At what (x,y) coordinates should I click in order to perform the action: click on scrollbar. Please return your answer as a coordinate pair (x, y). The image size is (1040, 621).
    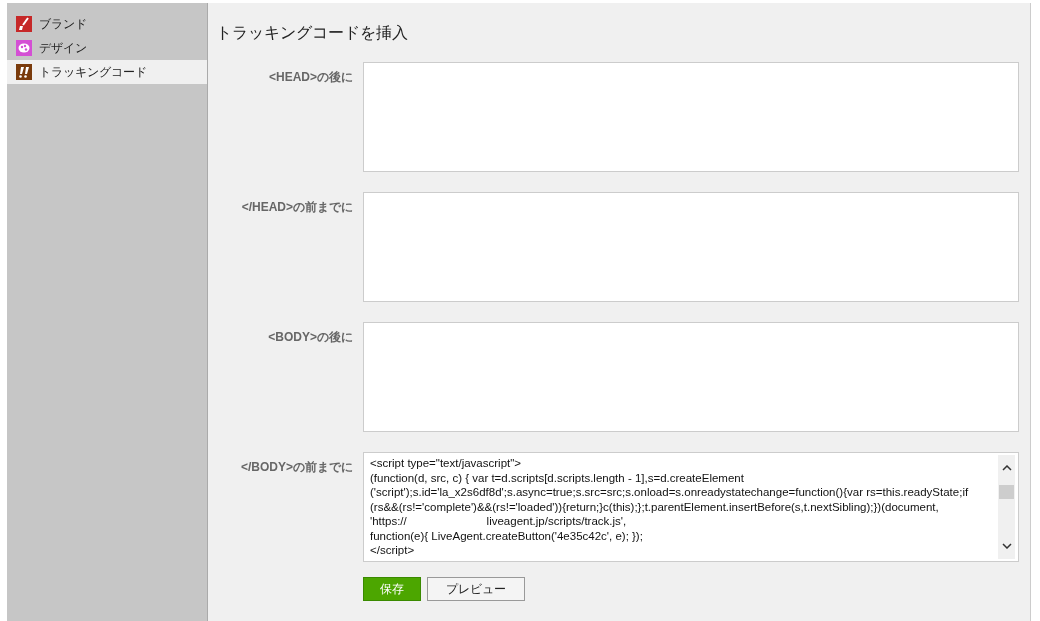
    Looking at the image, I should click on (1006, 507).